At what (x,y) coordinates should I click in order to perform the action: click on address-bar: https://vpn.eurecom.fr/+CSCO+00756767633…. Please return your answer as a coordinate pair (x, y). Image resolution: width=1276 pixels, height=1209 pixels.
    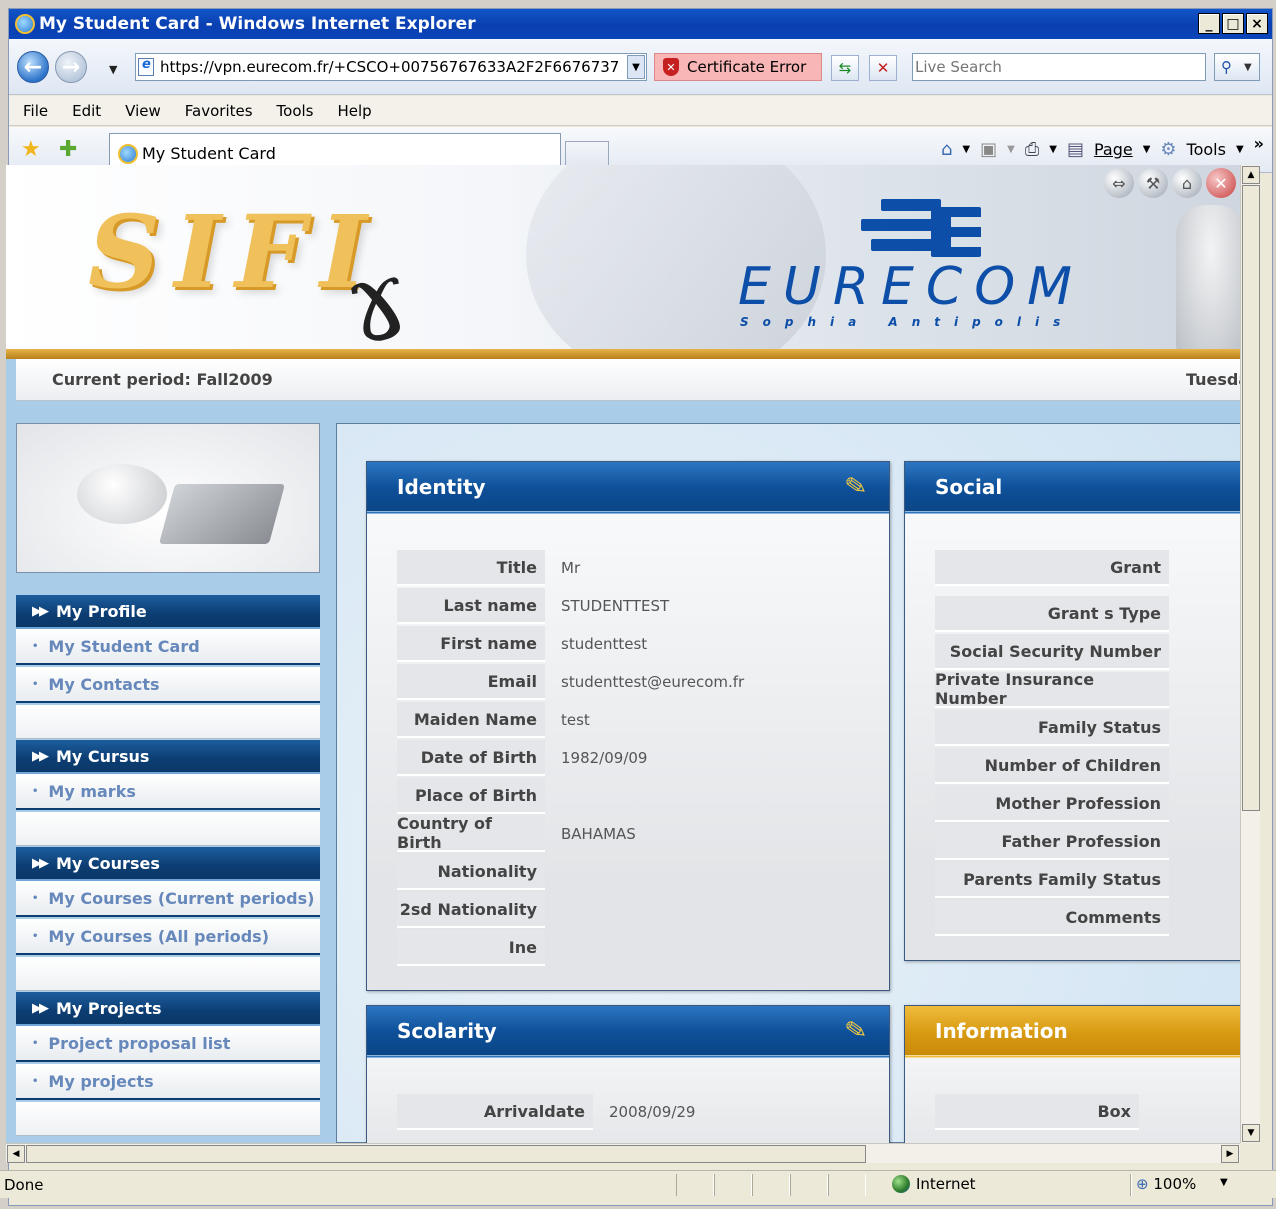
    Looking at the image, I should click on (391, 67).